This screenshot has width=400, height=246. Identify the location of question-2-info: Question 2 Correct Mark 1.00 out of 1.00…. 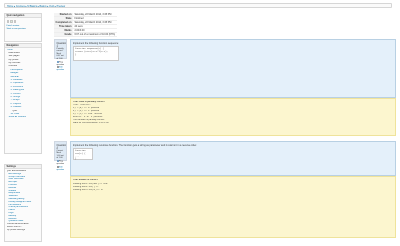
(60, 156).